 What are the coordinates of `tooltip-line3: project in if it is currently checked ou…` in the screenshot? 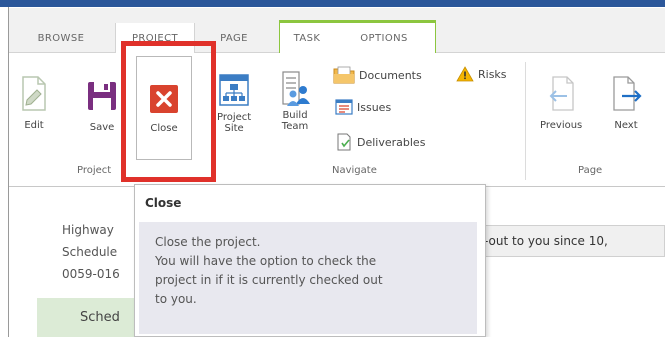 It's located at (269, 280).